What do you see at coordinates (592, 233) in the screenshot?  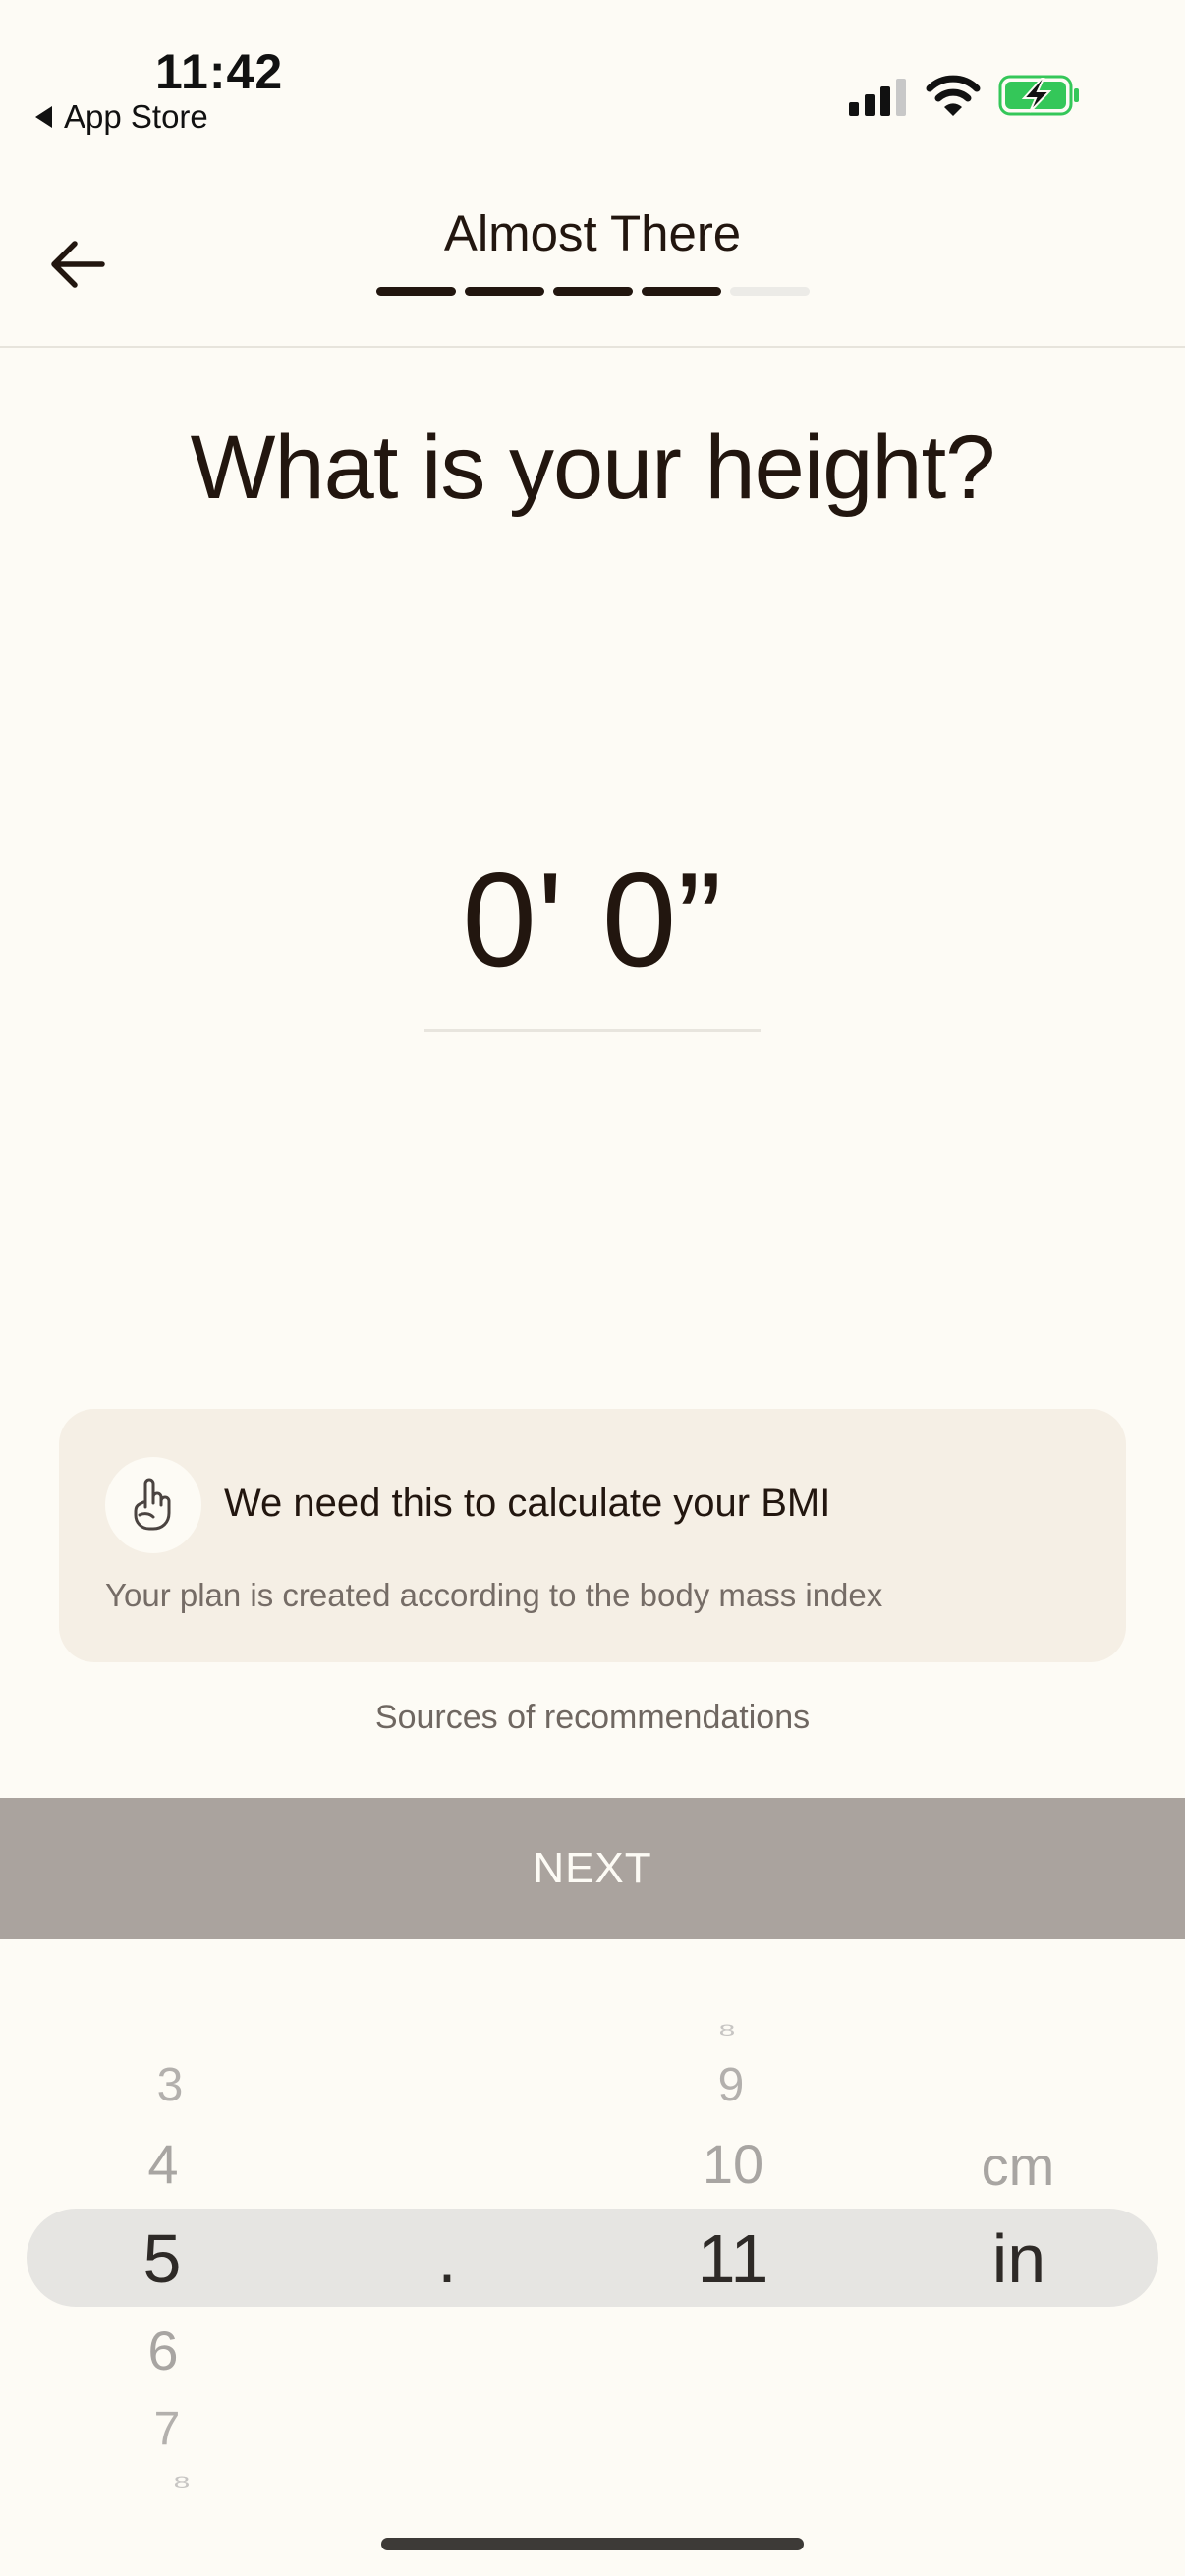 I see `header-title: Almost There` at bounding box center [592, 233].